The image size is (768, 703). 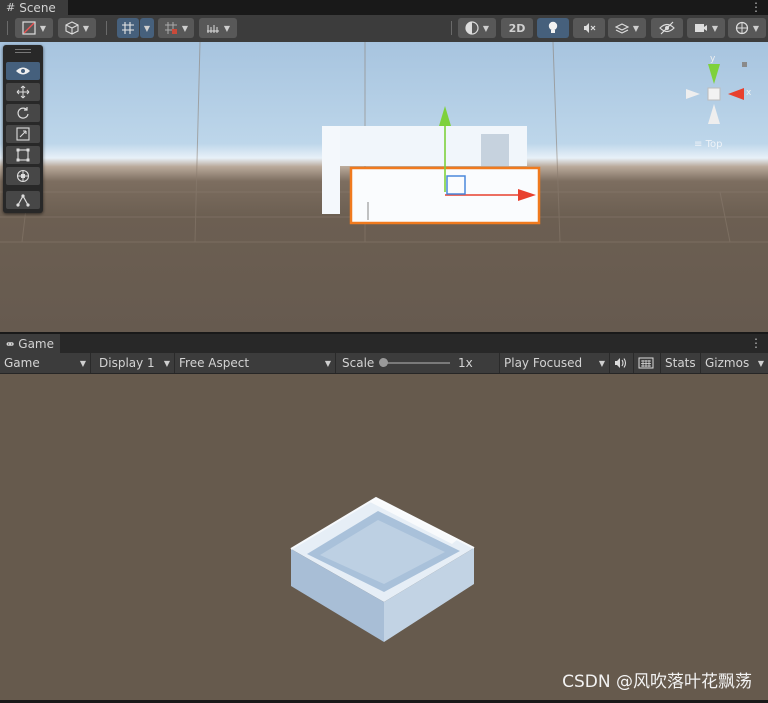 What do you see at coordinates (147, 28) in the screenshot?
I see `grid-dropdown-arrow: ▼` at bounding box center [147, 28].